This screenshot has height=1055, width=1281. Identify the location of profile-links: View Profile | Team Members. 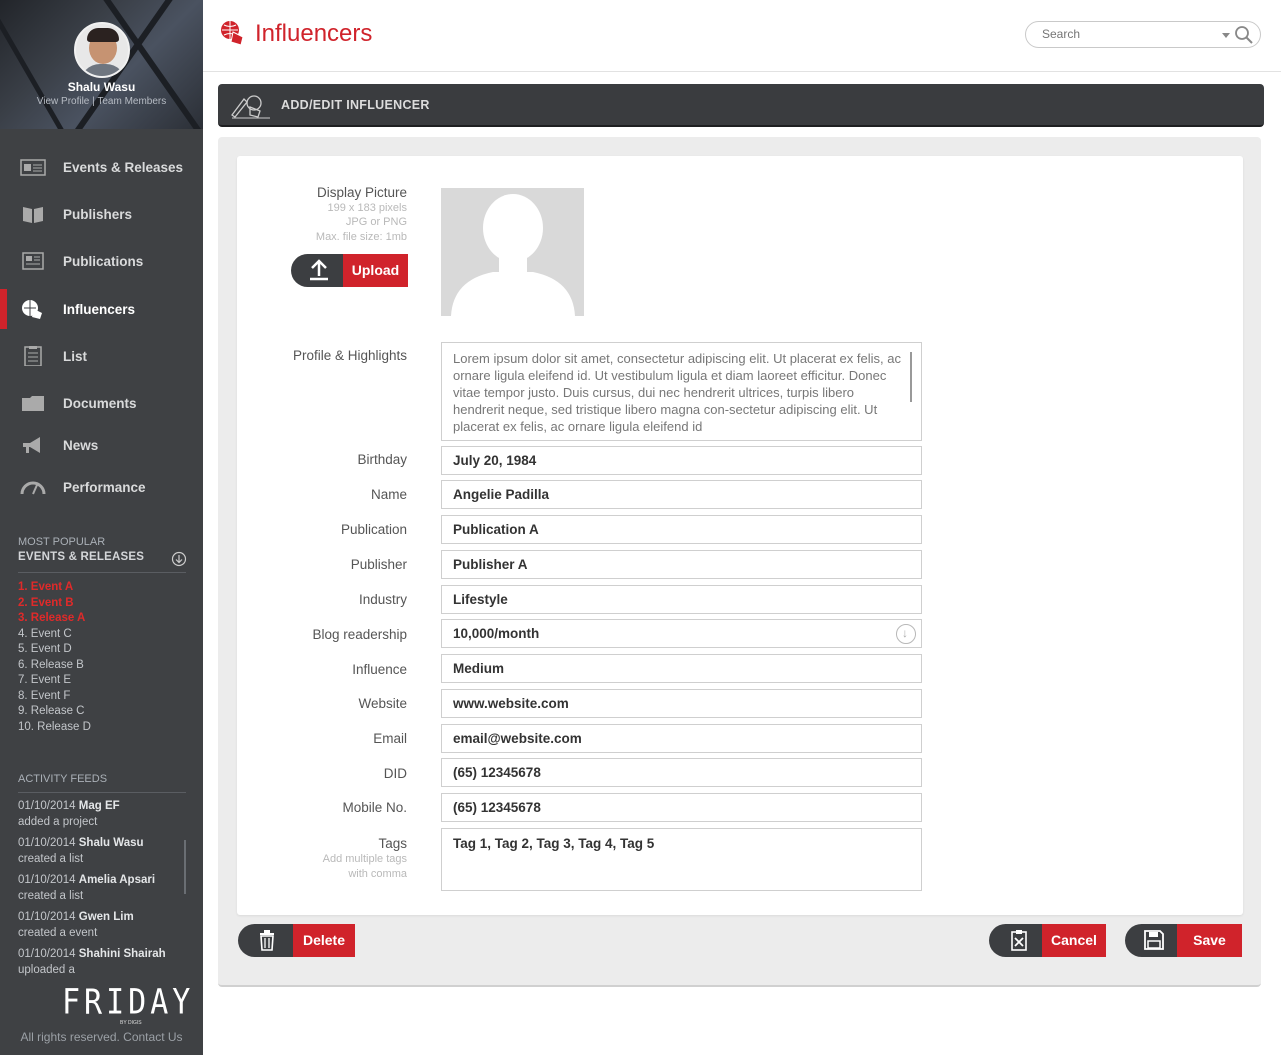
(101, 101).